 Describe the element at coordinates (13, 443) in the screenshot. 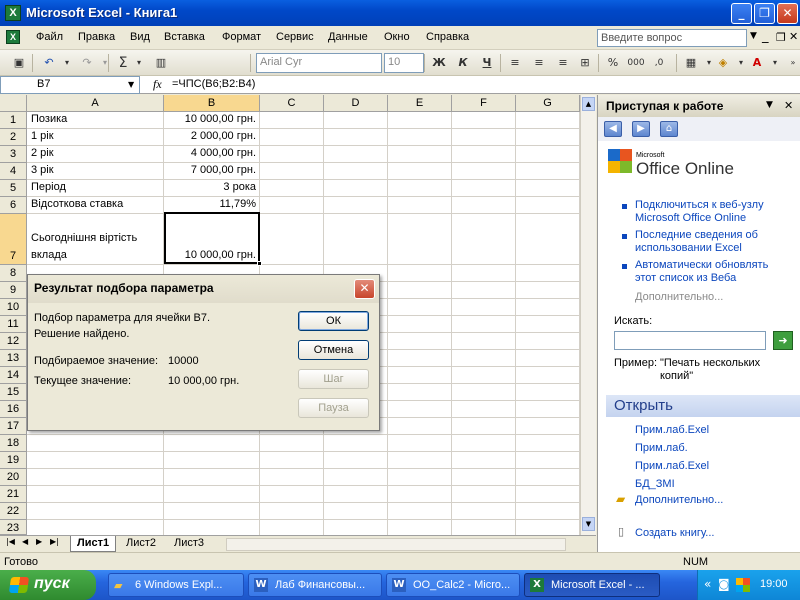

I see `row-header-18: 18` at that location.